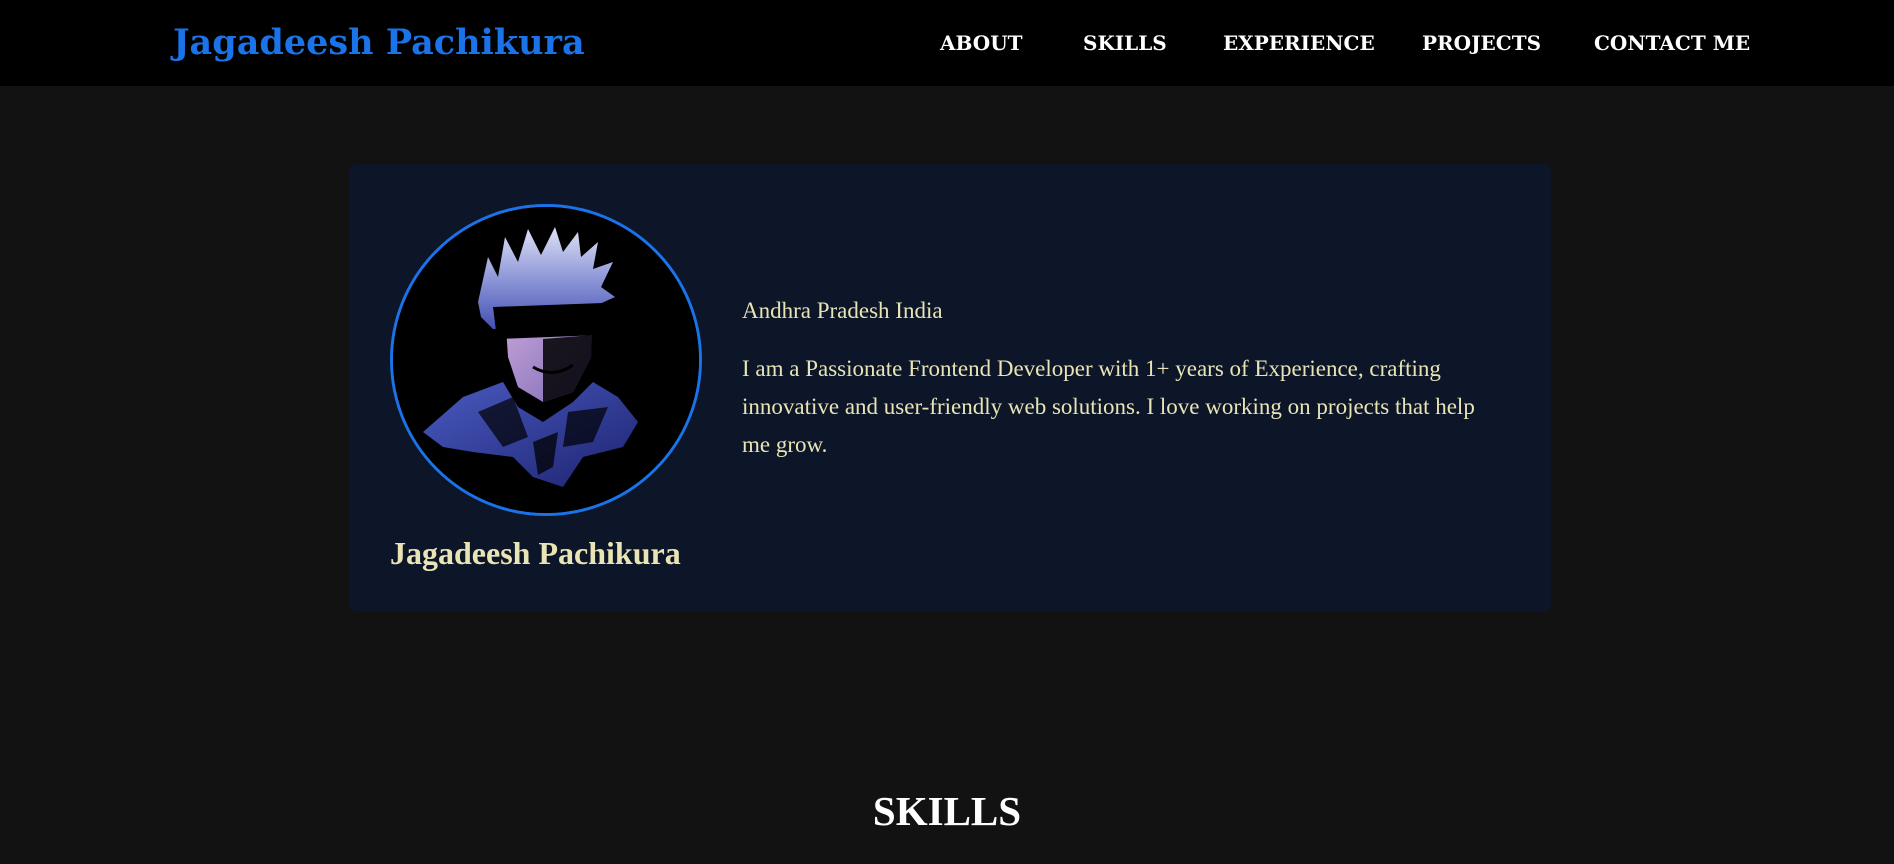 This screenshot has width=1894, height=864. What do you see at coordinates (535, 553) in the screenshot?
I see `profile-name: Jagadeesh Pachikura` at bounding box center [535, 553].